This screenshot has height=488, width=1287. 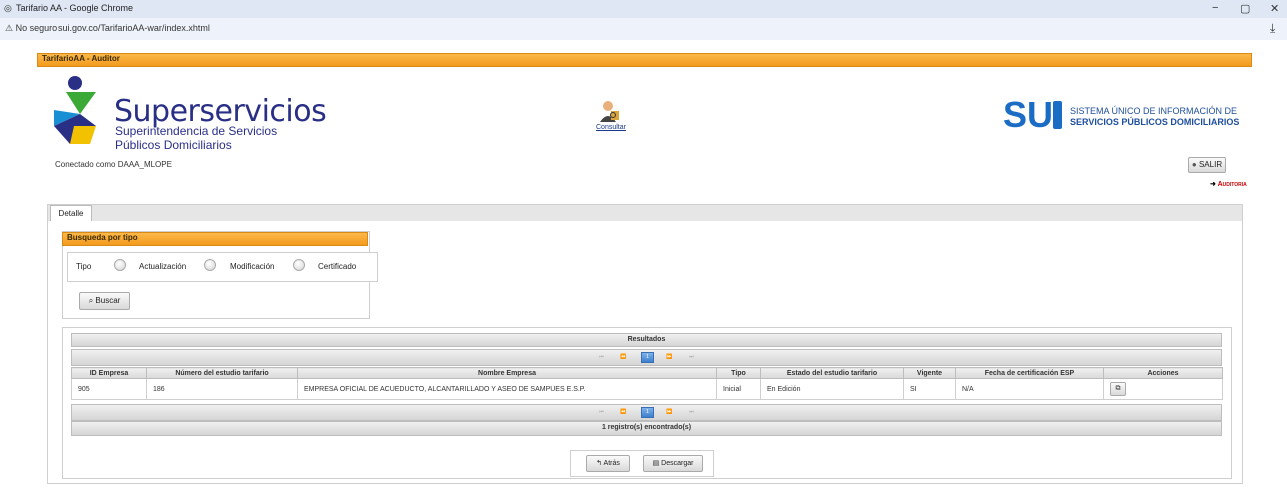 I want to click on window-title: Tarifario AA - Google Chrome, so click(x=75, y=8).